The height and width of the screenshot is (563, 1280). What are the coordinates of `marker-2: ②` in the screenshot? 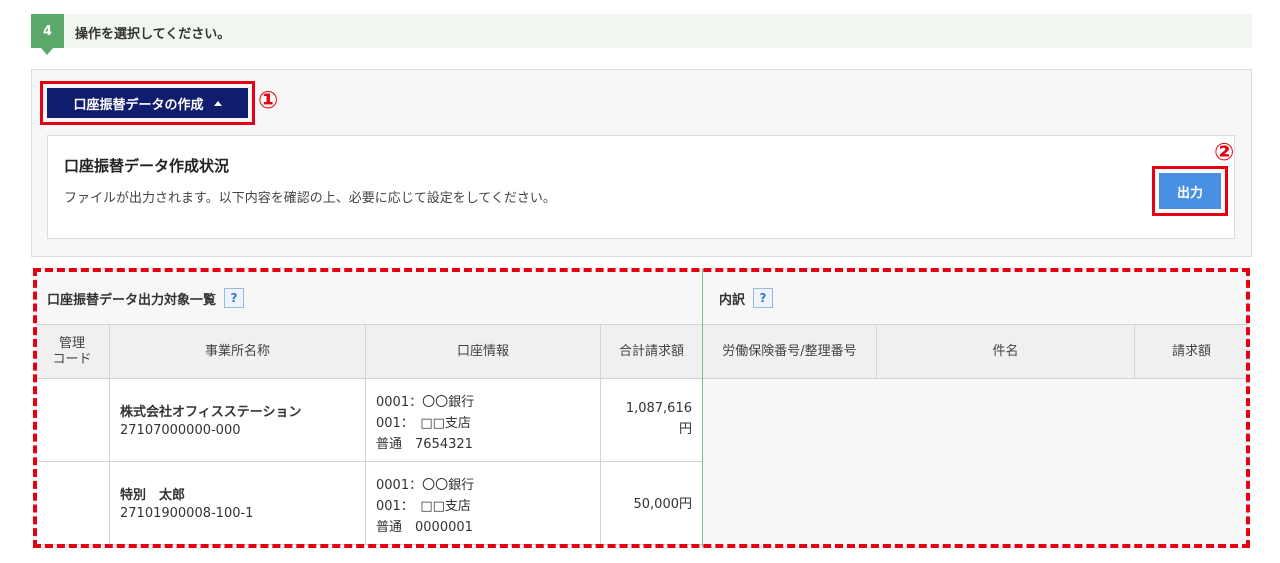 It's located at (1224, 152).